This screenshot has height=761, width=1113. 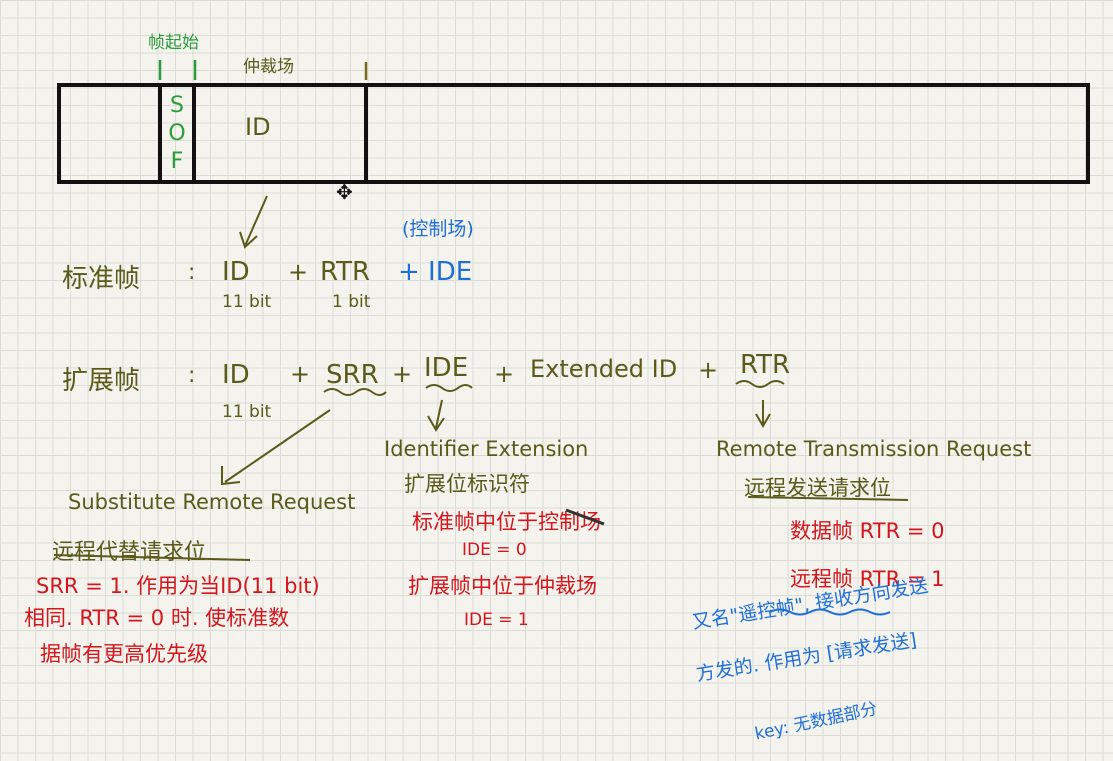 I want to click on arbitration-field-label: 仲裁场, so click(x=268, y=67).